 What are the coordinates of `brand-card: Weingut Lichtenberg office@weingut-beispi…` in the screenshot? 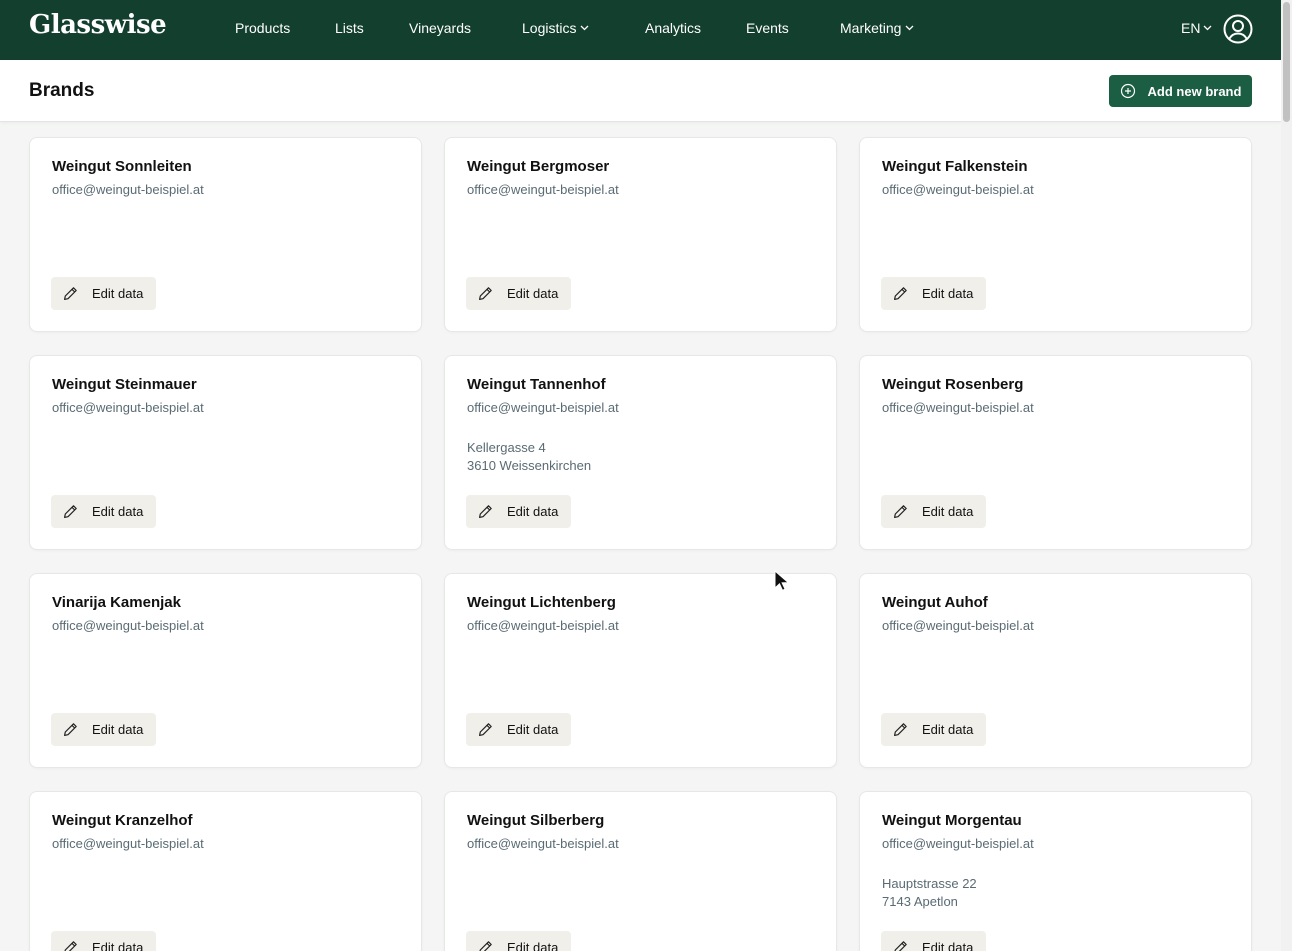 It's located at (640, 670).